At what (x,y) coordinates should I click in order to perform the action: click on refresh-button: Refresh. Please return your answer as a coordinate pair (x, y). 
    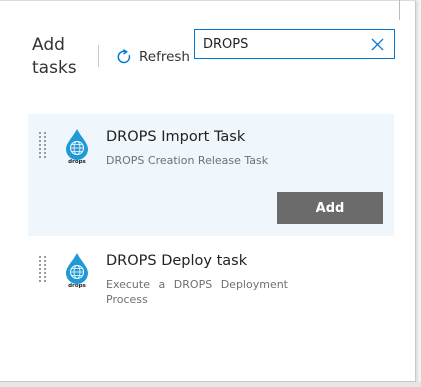
    Looking at the image, I should click on (153, 57).